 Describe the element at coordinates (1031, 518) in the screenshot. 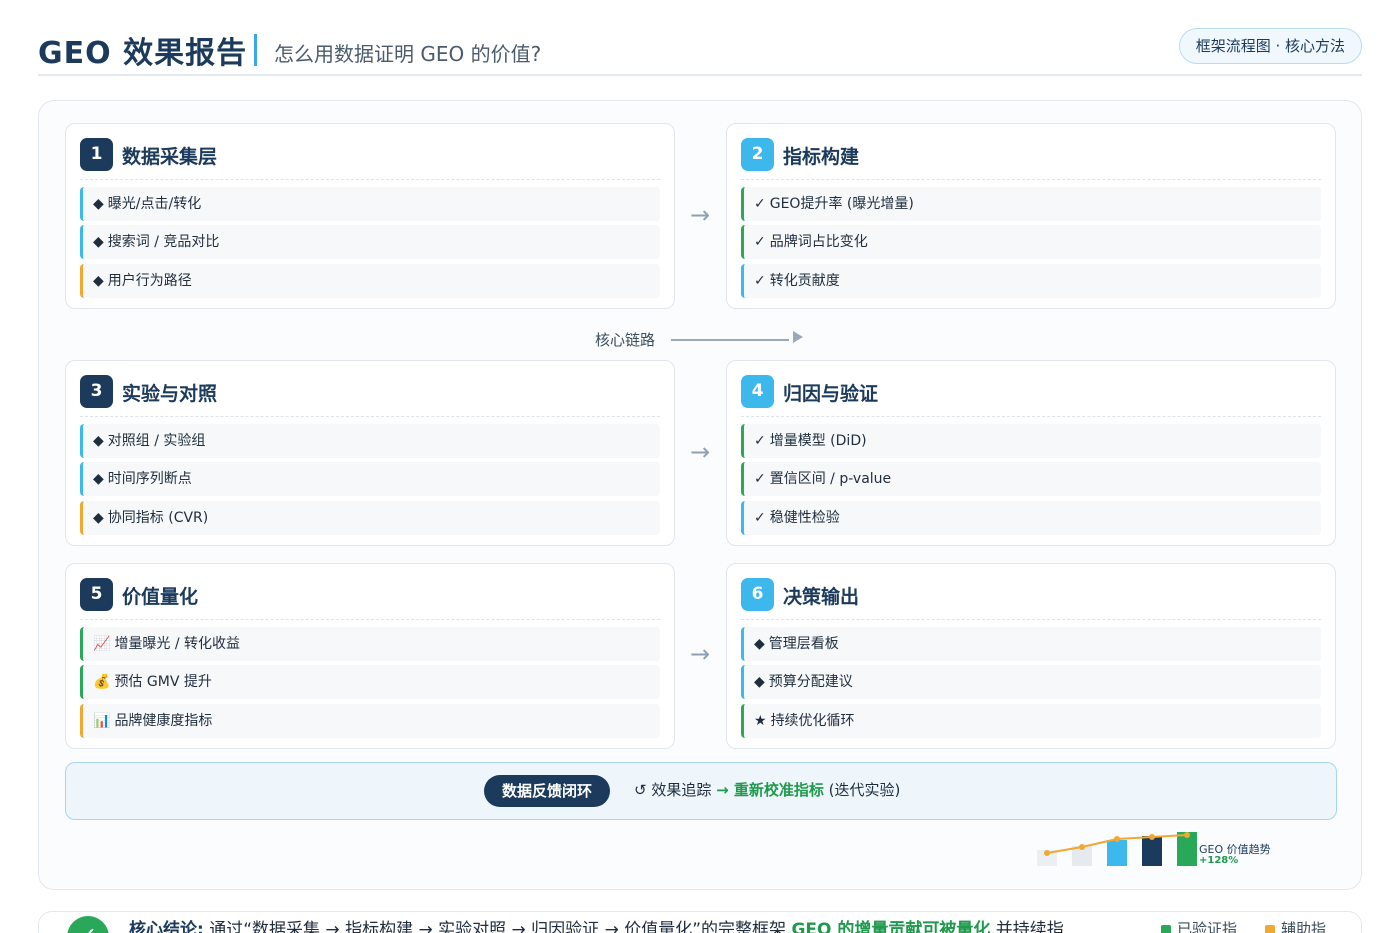

I see `list-item: ✓ 稳健性检验` at that location.